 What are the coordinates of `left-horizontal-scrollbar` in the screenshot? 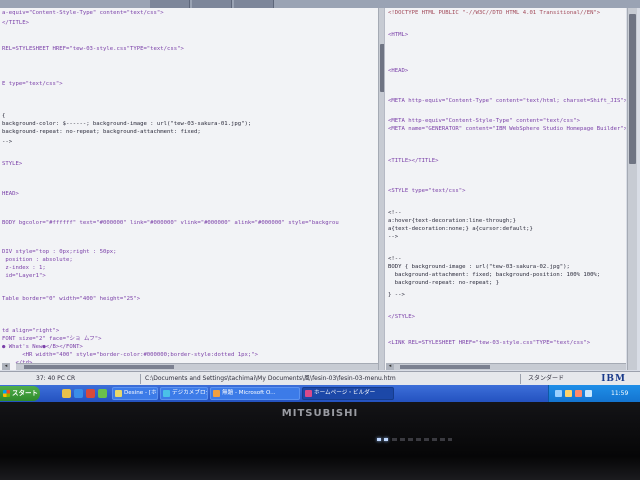 It's located at (197, 366).